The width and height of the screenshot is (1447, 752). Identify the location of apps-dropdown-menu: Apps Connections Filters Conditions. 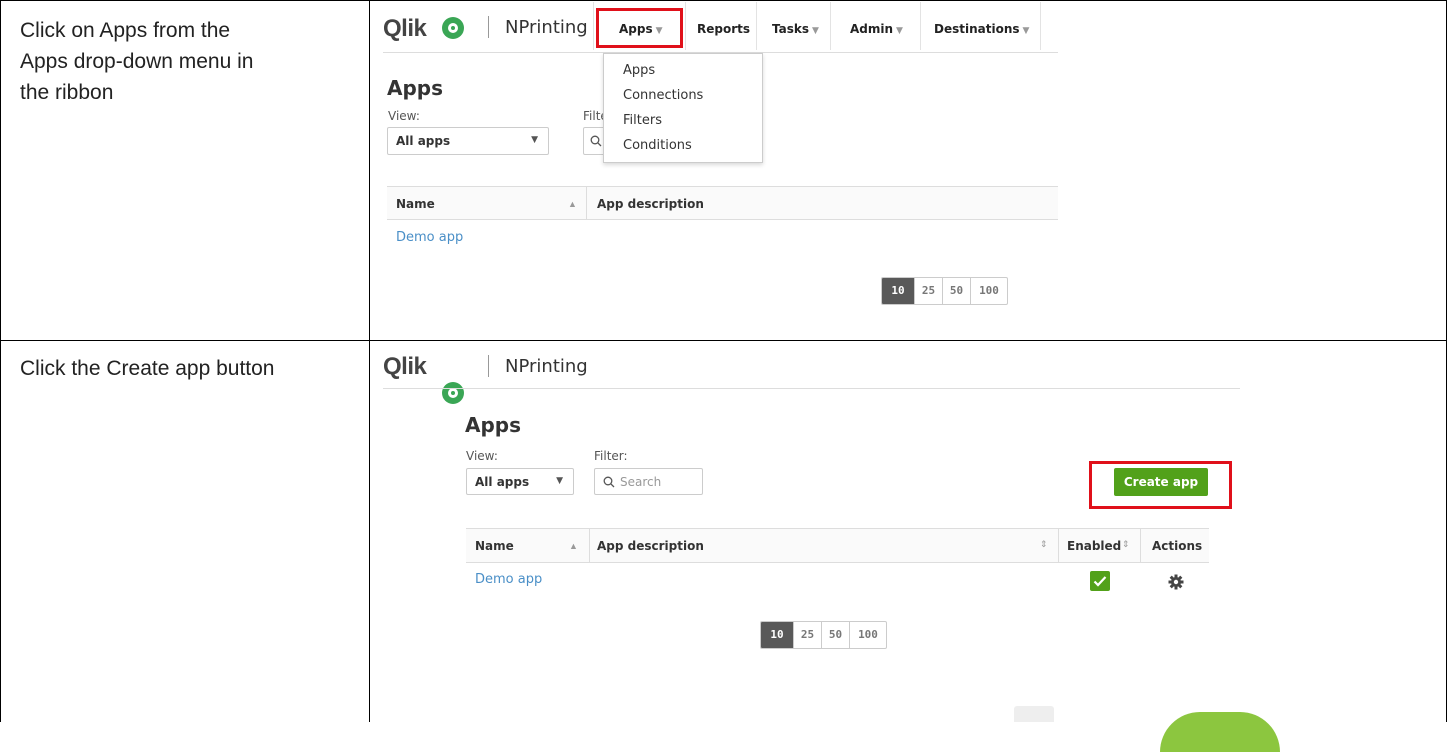
(683, 108).